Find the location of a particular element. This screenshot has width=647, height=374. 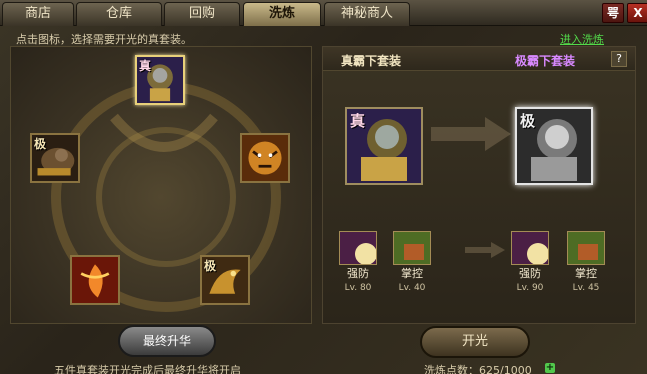

final-sublimation-button: 最终升华 is located at coordinates (167, 341).